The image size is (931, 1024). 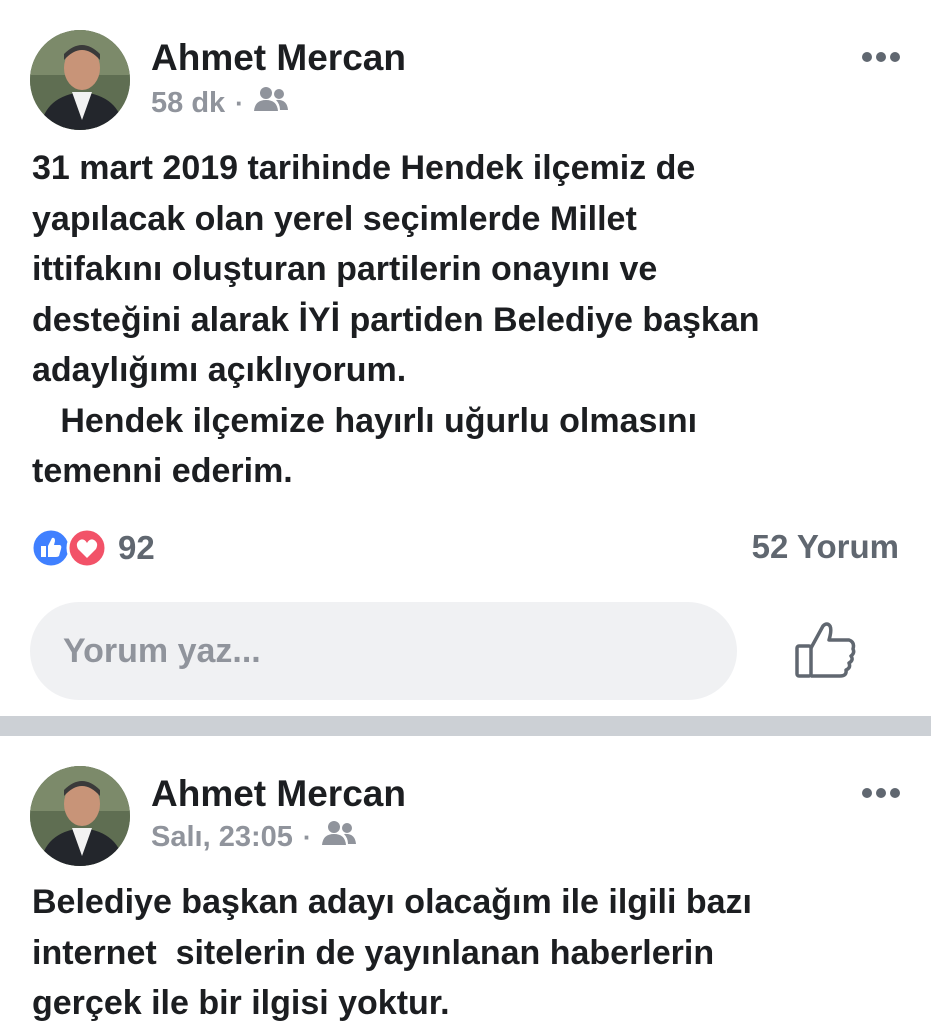 What do you see at coordinates (136, 548) in the screenshot?
I see `reaction-count: 92` at bounding box center [136, 548].